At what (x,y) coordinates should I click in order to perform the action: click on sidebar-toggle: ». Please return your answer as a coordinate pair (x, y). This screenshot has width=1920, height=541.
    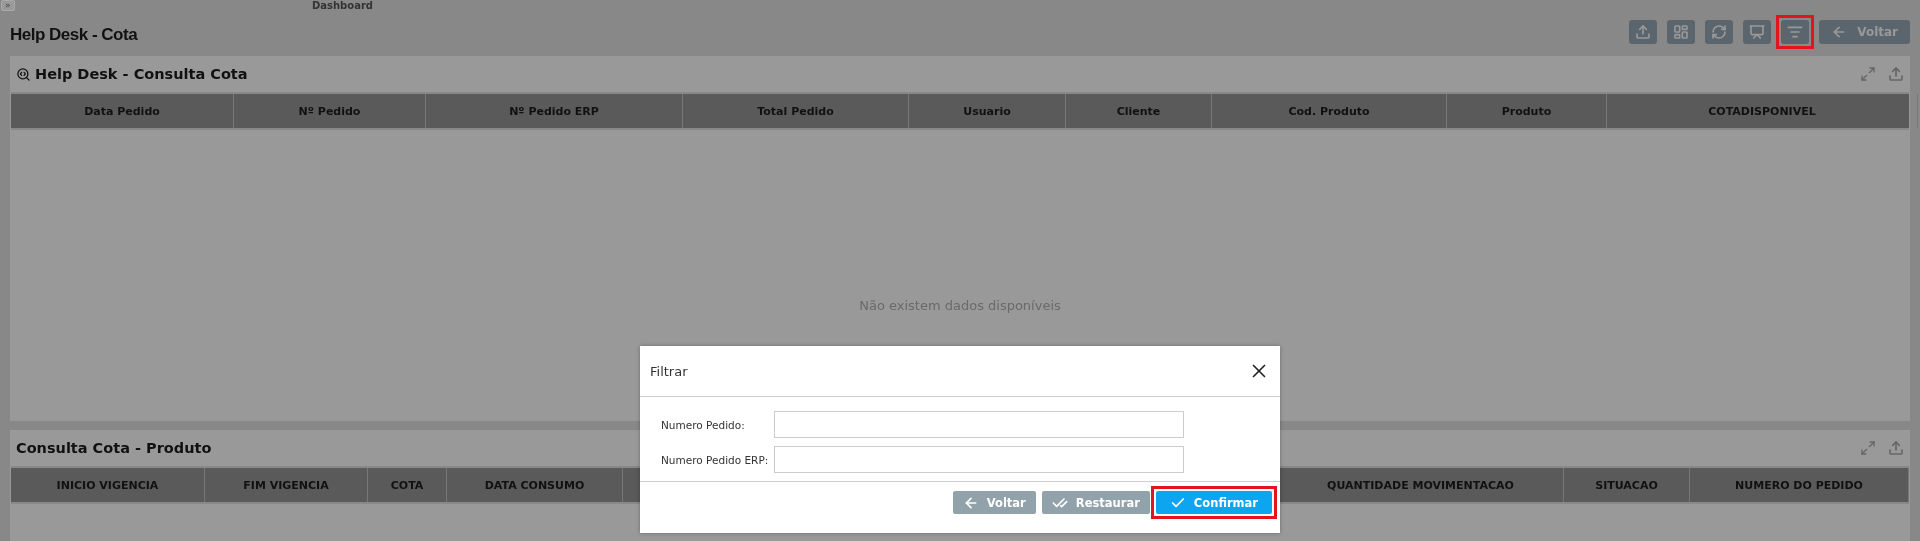
    Looking at the image, I should click on (8, 5).